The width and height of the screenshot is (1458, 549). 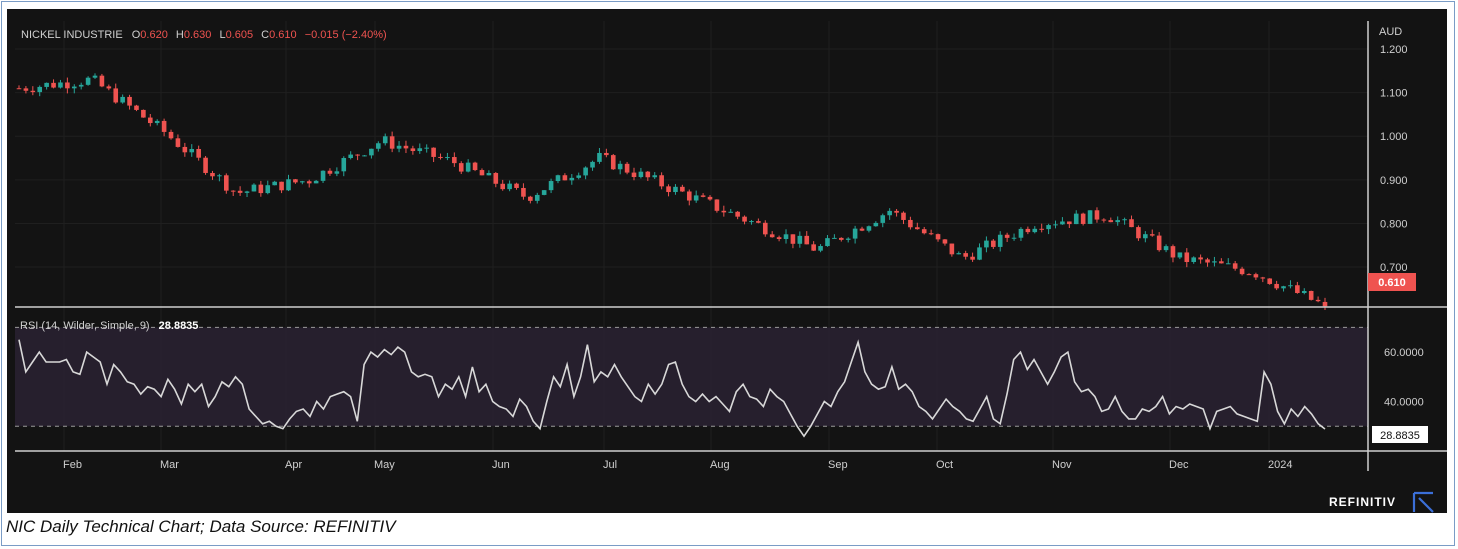 What do you see at coordinates (1394, 137) in the screenshot?
I see `price-tick-label: 1.000` at bounding box center [1394, 137].